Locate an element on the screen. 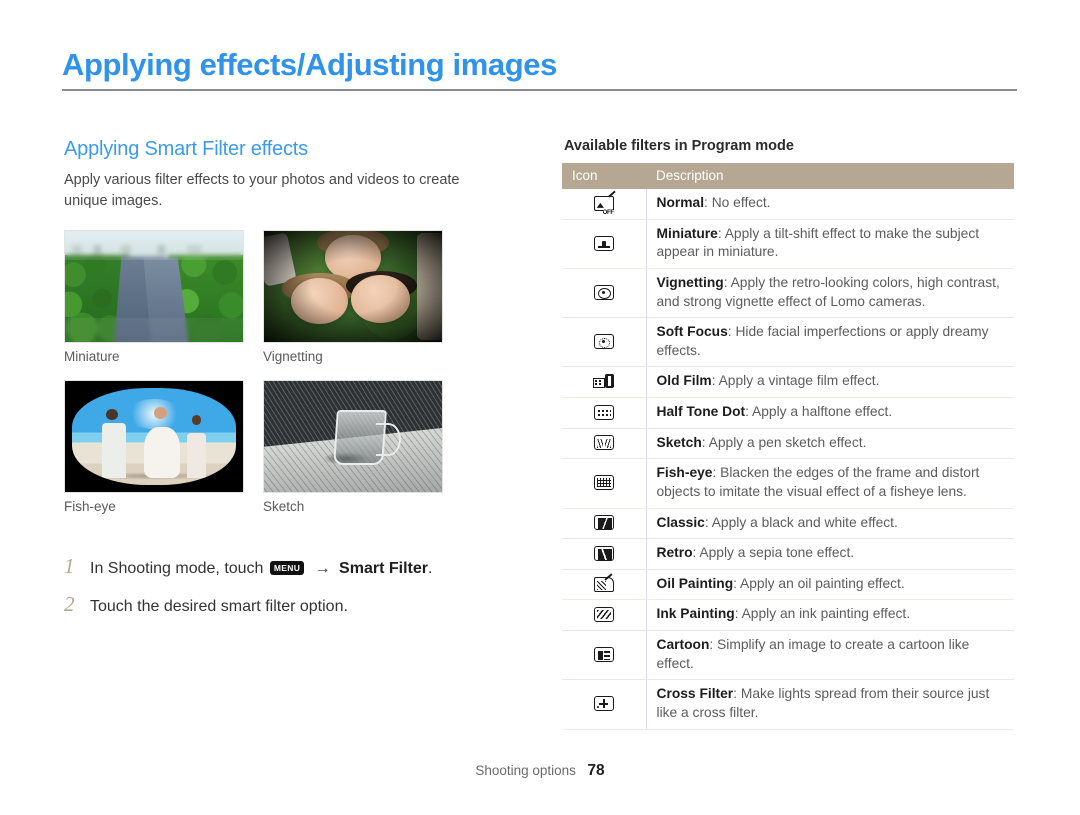 The width and height of the screenshot is (1080, 815). sketch-artwork is located at coordinates (353, 437).